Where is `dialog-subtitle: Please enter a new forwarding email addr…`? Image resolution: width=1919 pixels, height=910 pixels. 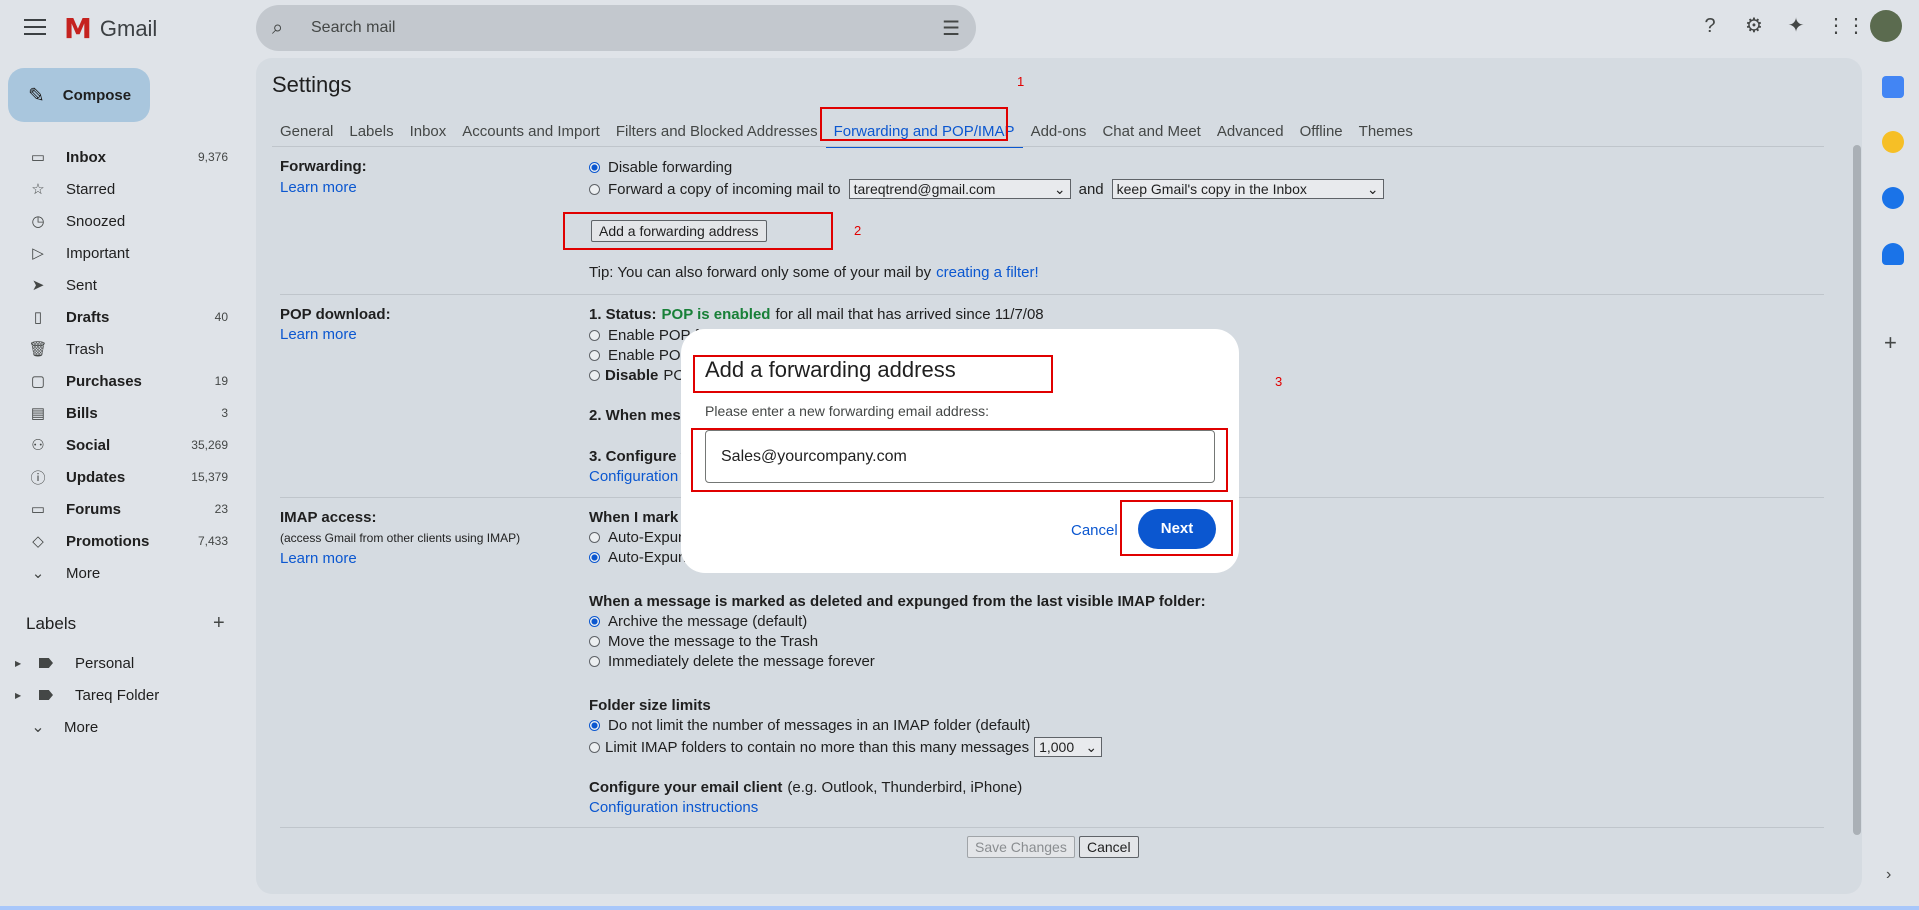 dialog-subtitle: Please enter a new forwarding email addr… is located at coordinates (847, 411).